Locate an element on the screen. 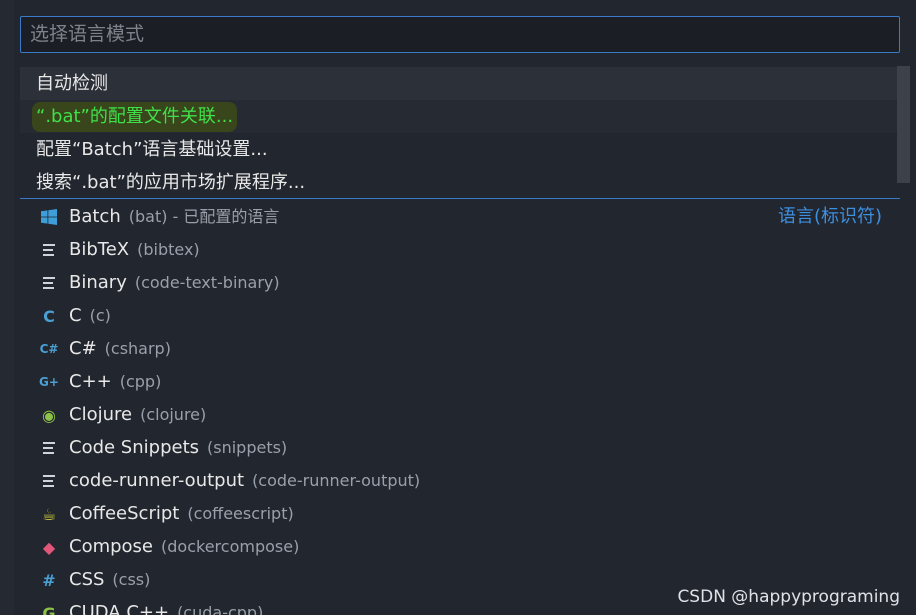 This screenshot has height=615, width=916. language-identifier: (csharp) is located at coordinates (137, 348).